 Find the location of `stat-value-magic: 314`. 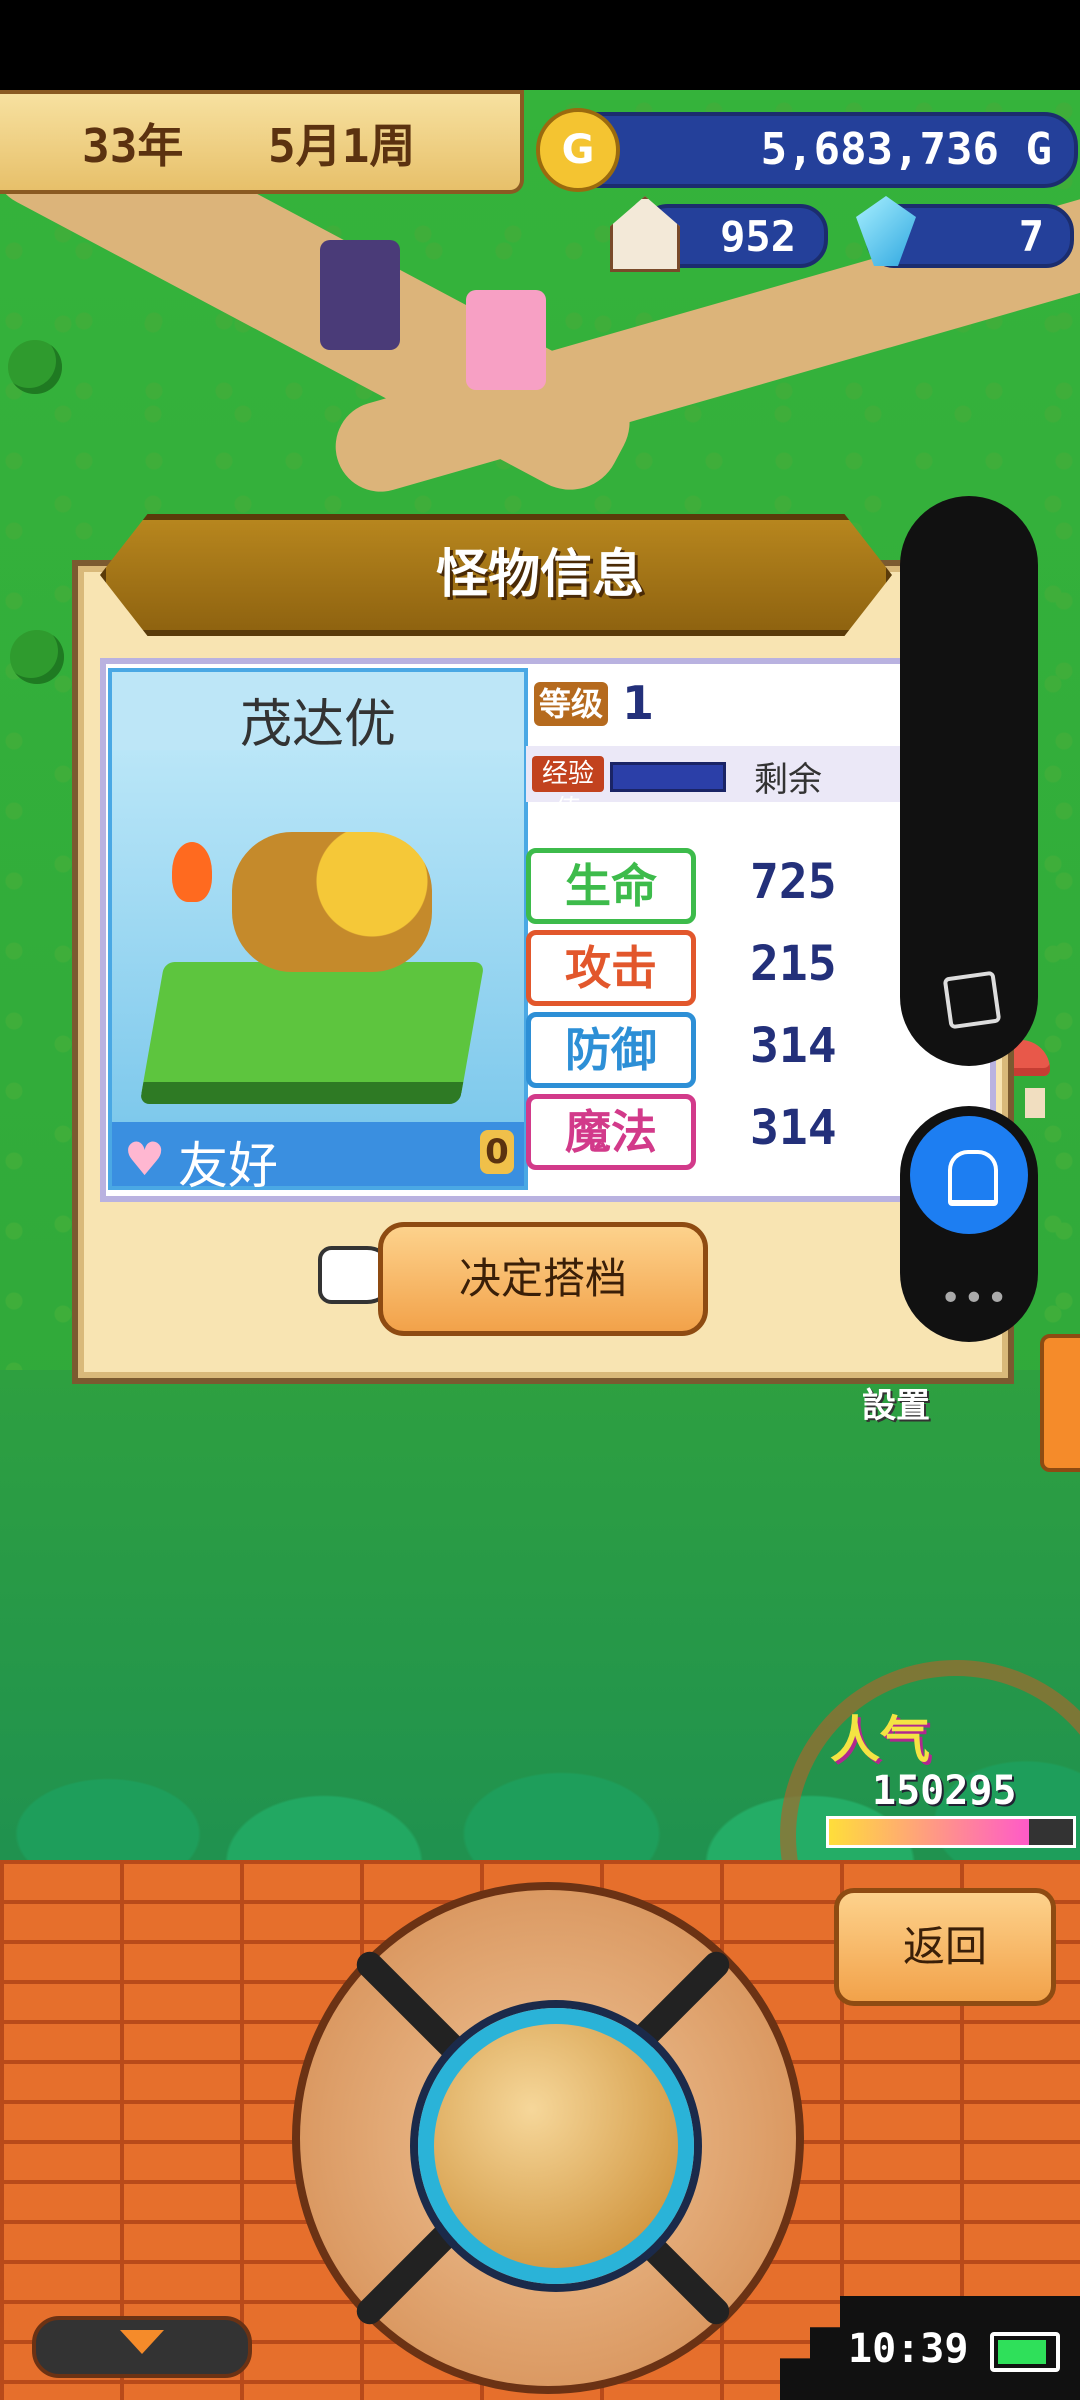

stat-value-magic: 314 is located at coordinates (793, 1128).